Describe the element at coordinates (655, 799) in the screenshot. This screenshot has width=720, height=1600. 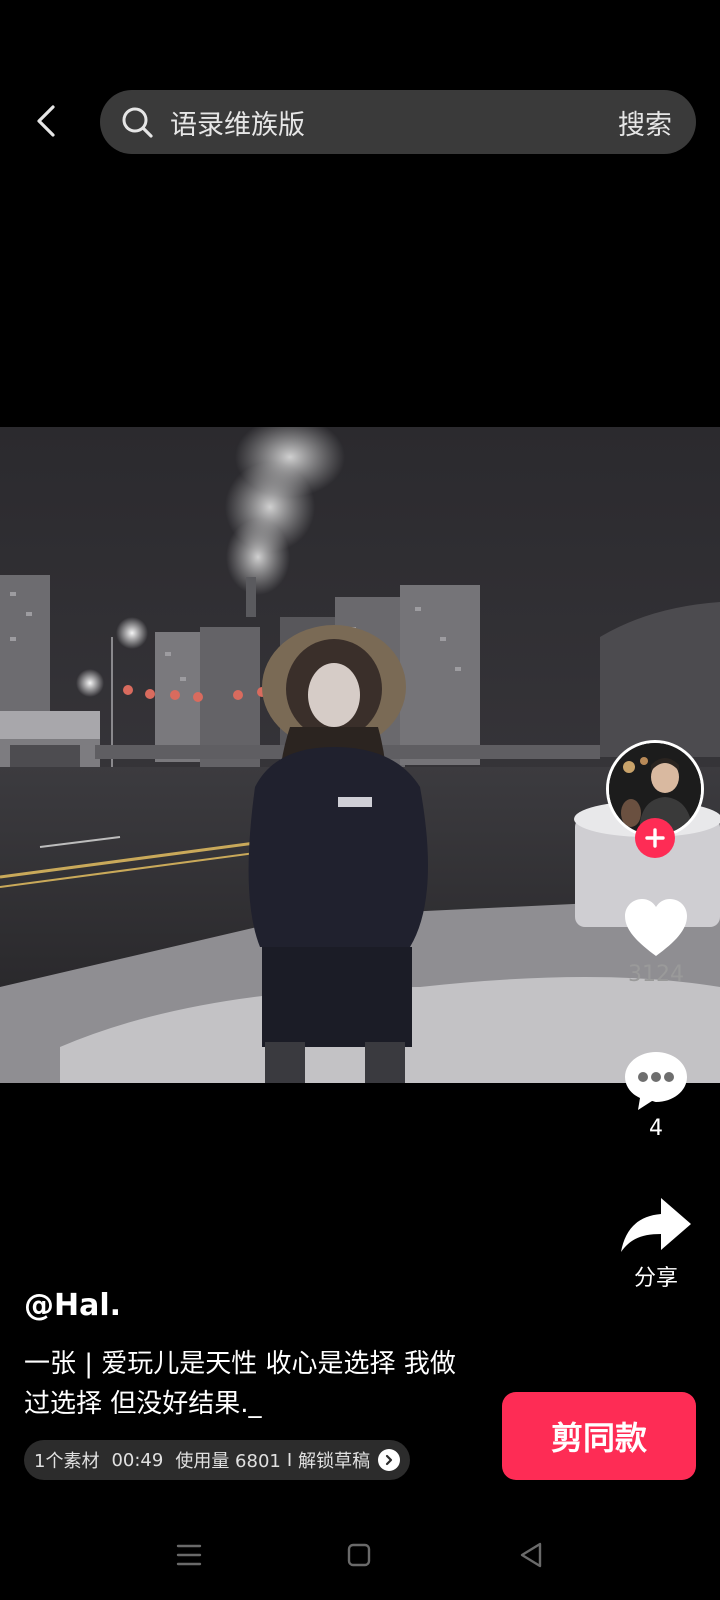
I see `author-avatar-wrap` at that location.